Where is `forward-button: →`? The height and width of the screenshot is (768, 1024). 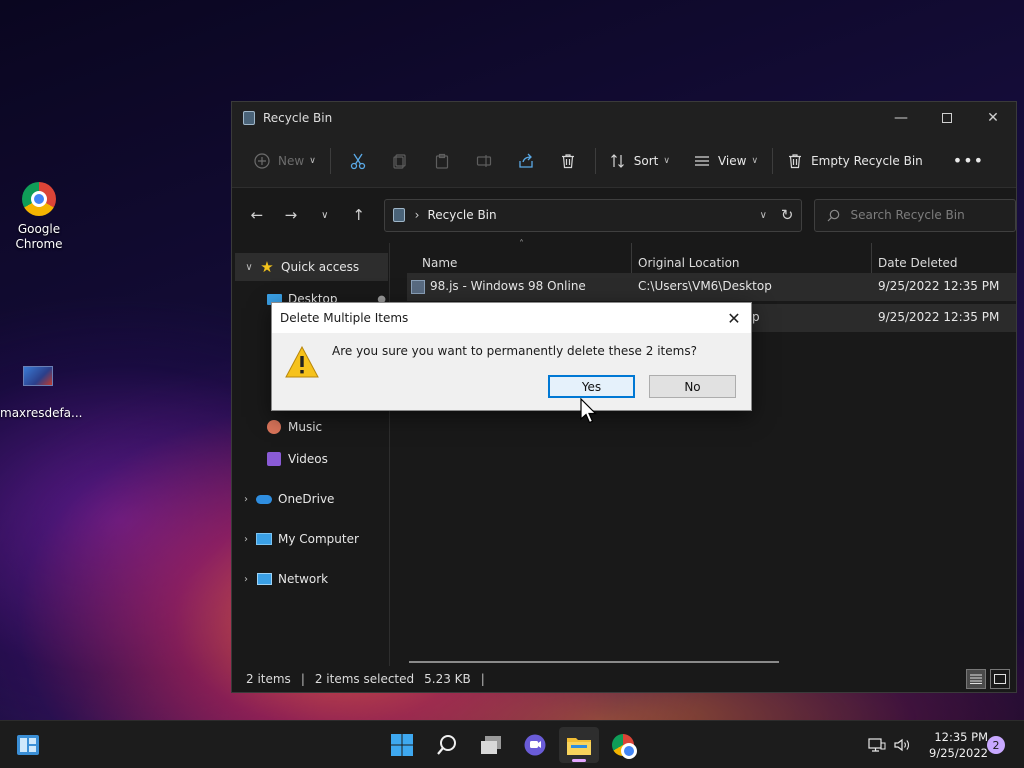 forward-button: → is located at coordinates (291, 215).